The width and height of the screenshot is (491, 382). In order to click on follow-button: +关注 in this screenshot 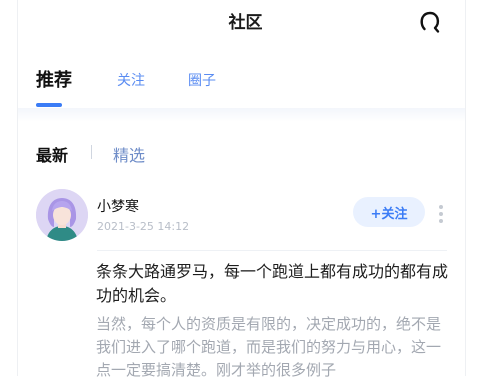, I will do `click(389, 212)`.